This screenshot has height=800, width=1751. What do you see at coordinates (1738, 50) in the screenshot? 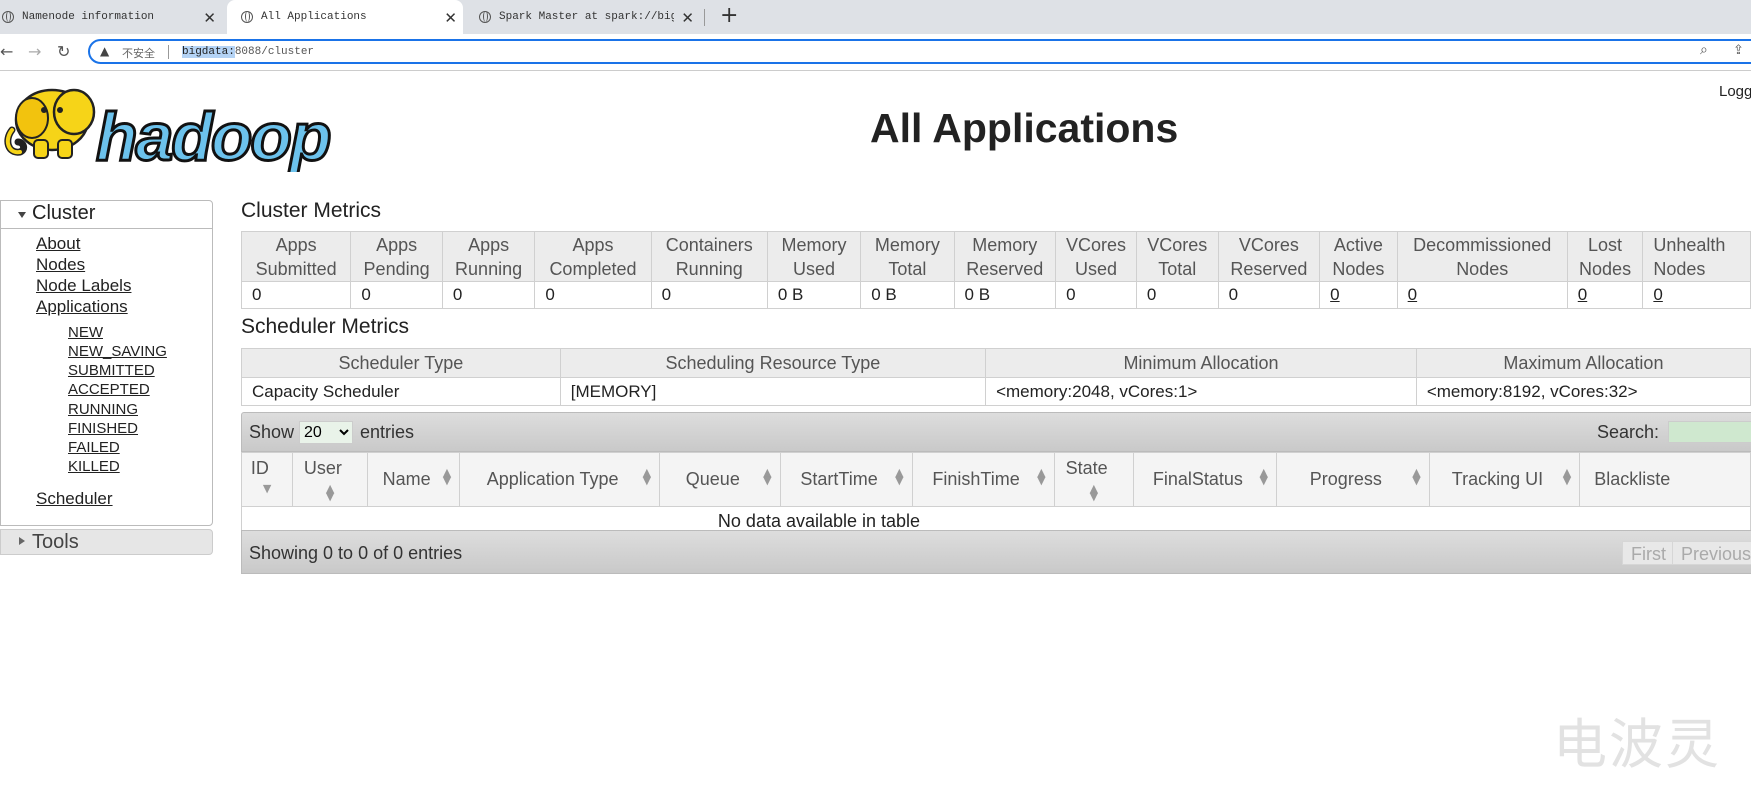
I see `share-icon: ⇪` at bounding box center [1738, 50].